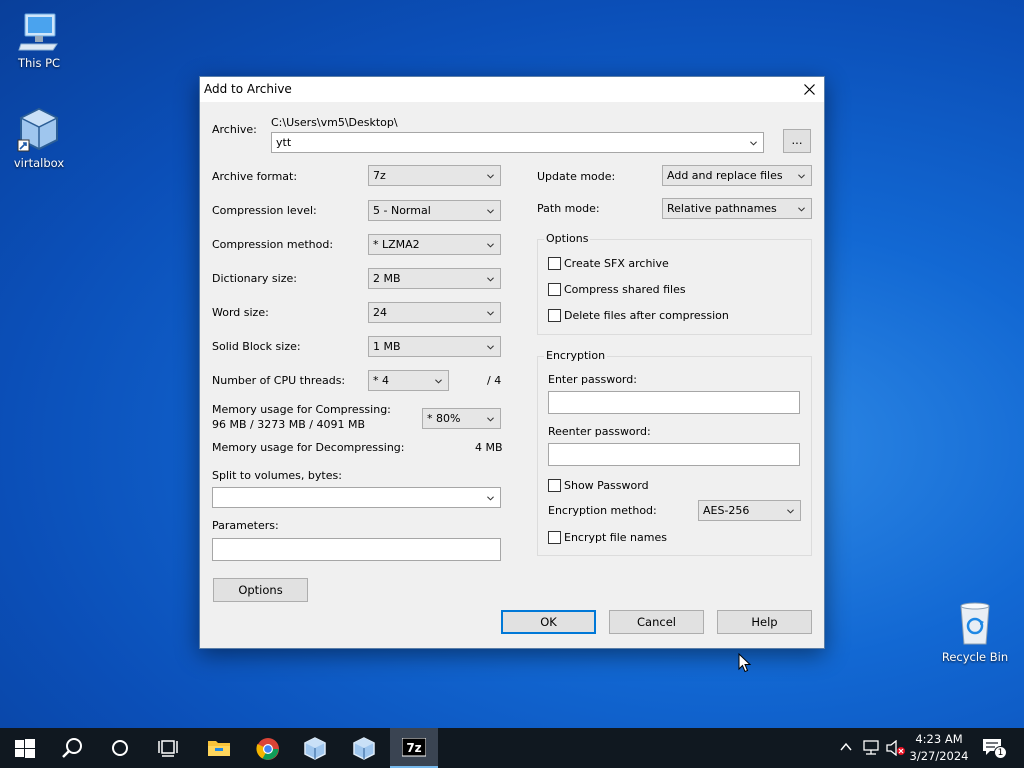 The width and height of the screenshot is (1024, 768). I want to click on delete-after-checkbox, so click(554, 315).